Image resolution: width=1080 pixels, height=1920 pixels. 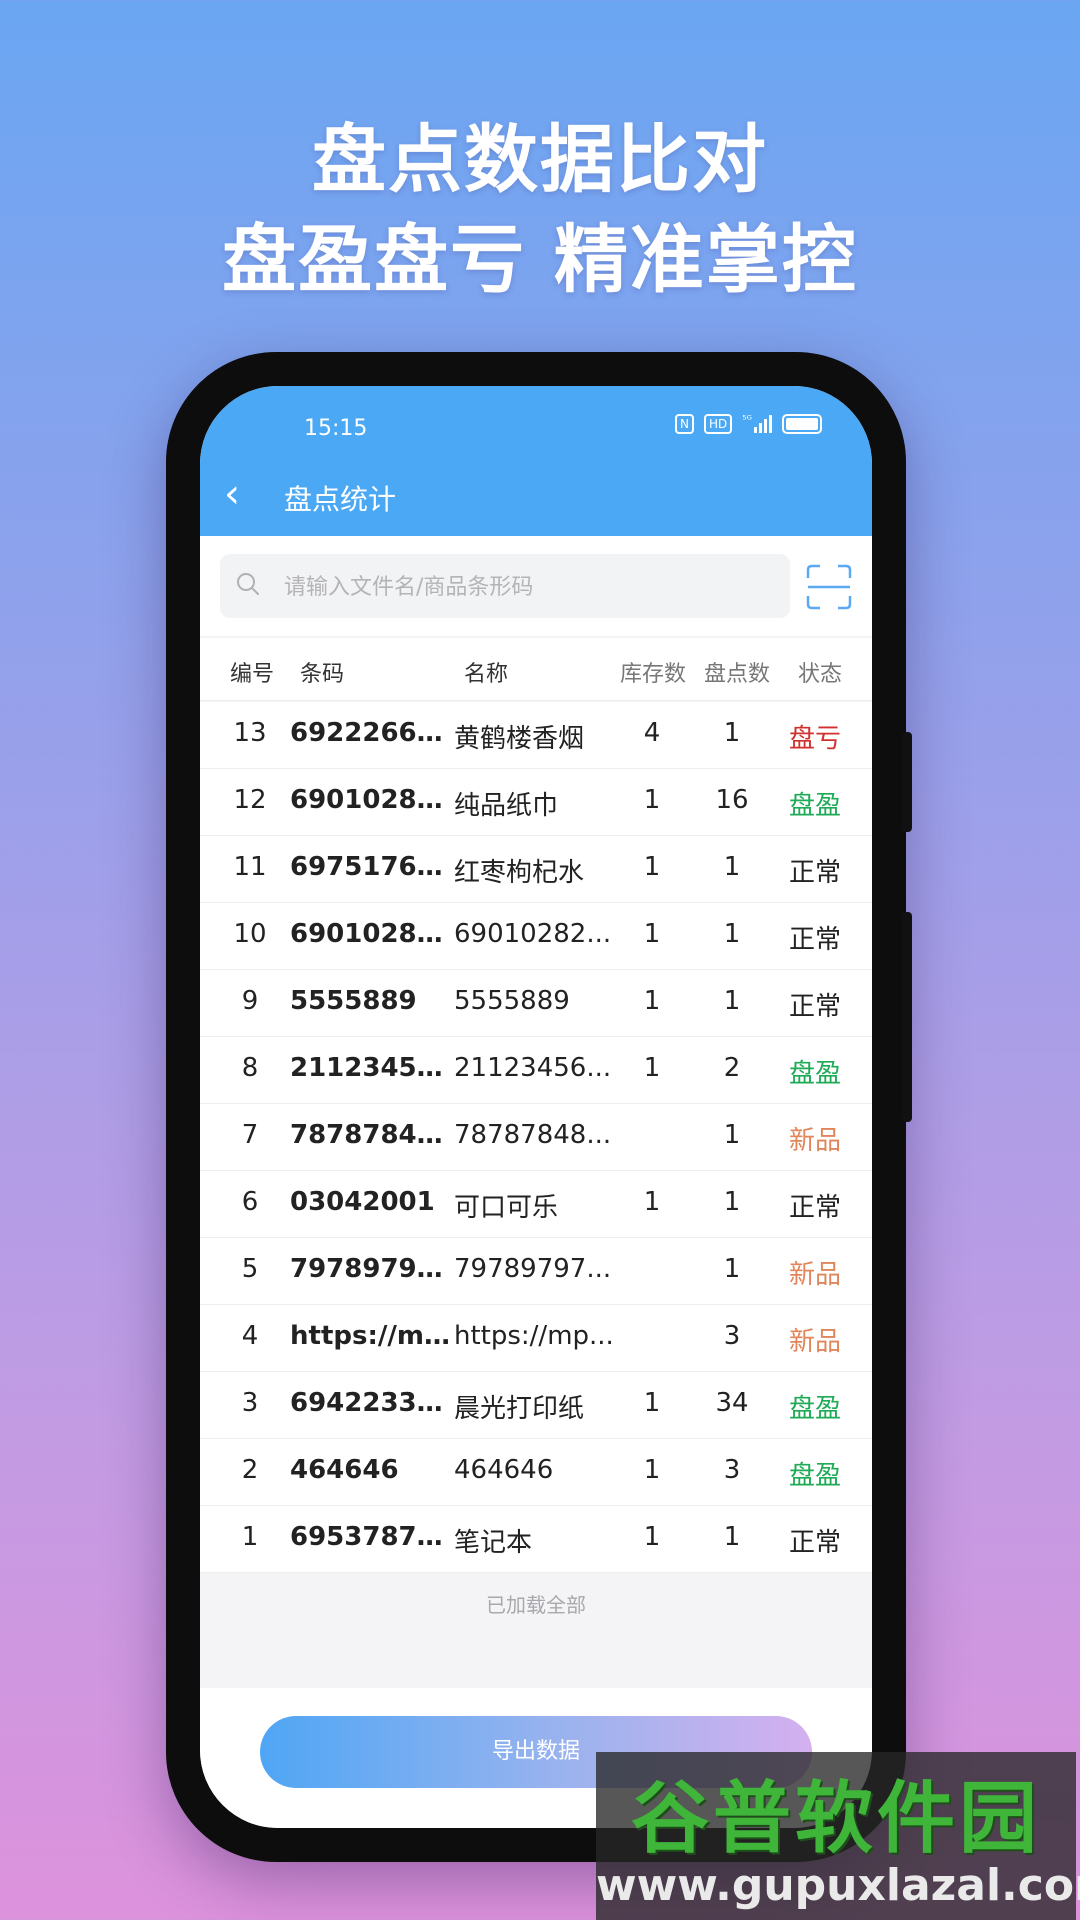 What do you see at coordinates (336, 428) in the screenshot?
I see `status-time: 15:15` at bounding box center [336, 428].